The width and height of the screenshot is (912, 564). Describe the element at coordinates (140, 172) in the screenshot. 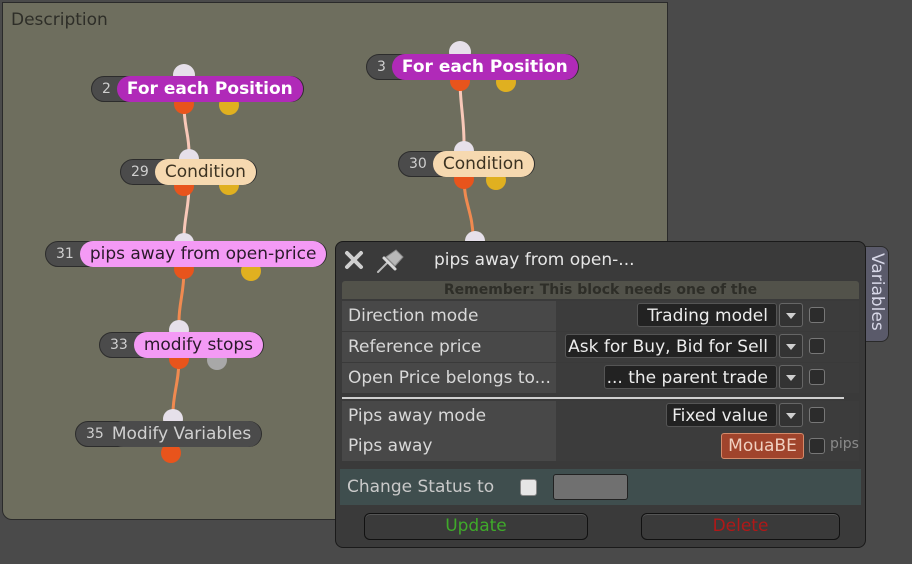

I see `node-number: 29` at that location.